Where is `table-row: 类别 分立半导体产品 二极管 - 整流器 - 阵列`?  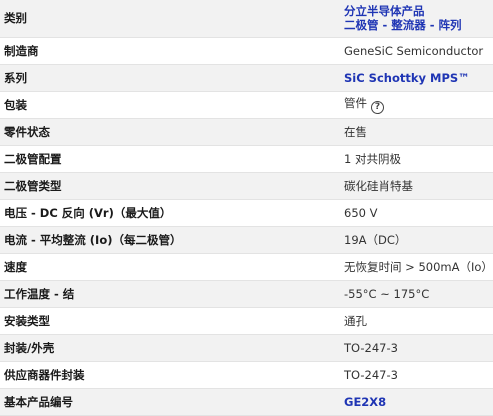 table-row: 类别 分立半导体产品 二极管 - 整流器 - 阵列 is located at coordinates (246, 19).